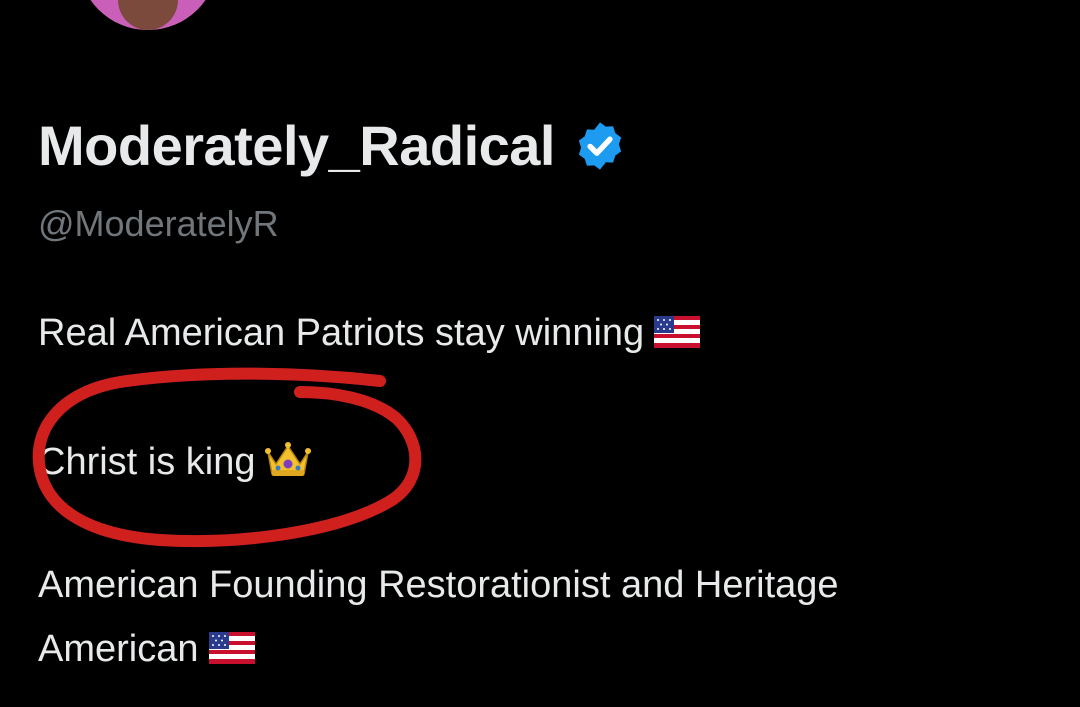  I want to click on bio-line: Christ is king, so click(175, 460).